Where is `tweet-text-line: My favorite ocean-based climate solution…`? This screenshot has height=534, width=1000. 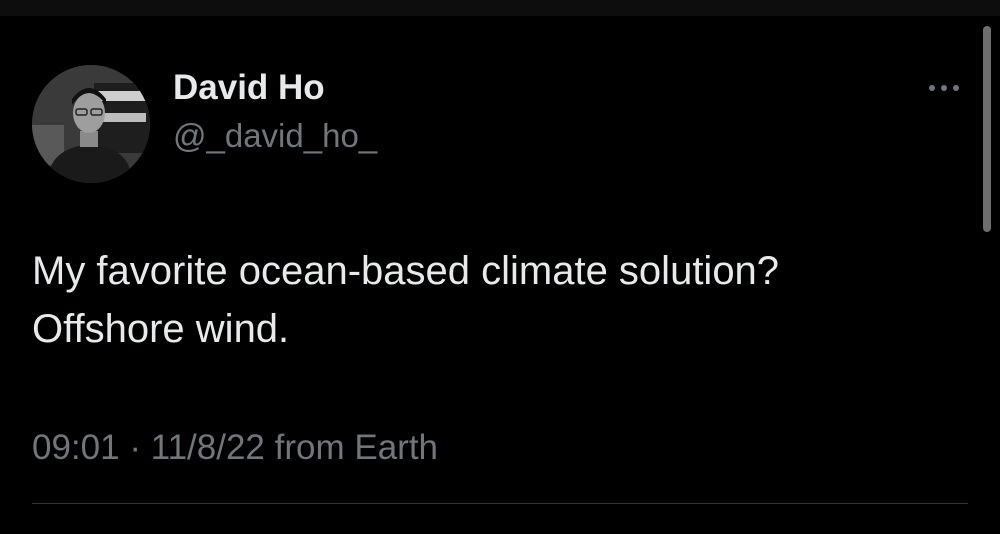 tweet-text-line: My favorite ocean-based climate solution… is located at coordinates (406, 271).